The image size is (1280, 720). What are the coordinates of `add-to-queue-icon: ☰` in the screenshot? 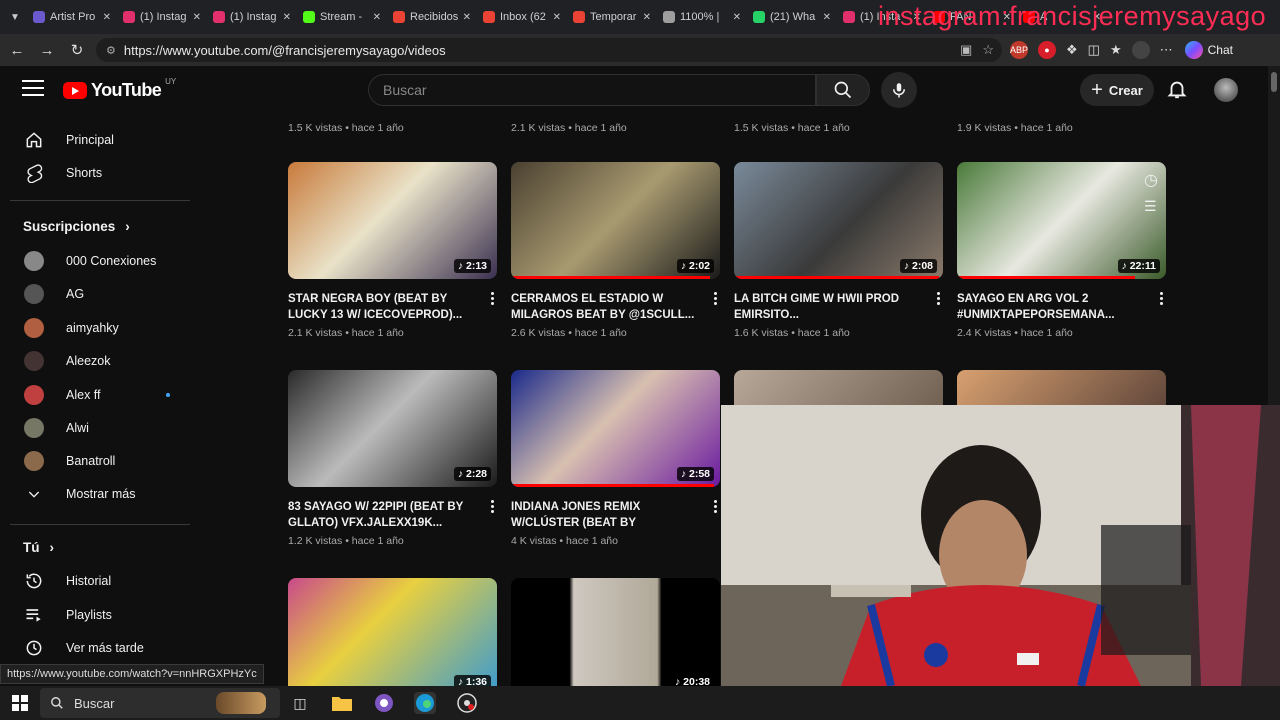 It's located at (1151, 206).